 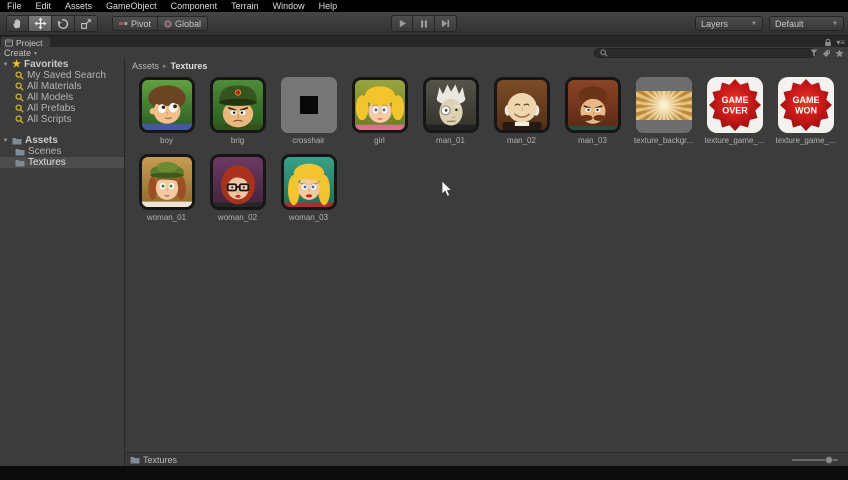 I want to click on asset-thumbnail-texture-background, so click(x=663, y=105).